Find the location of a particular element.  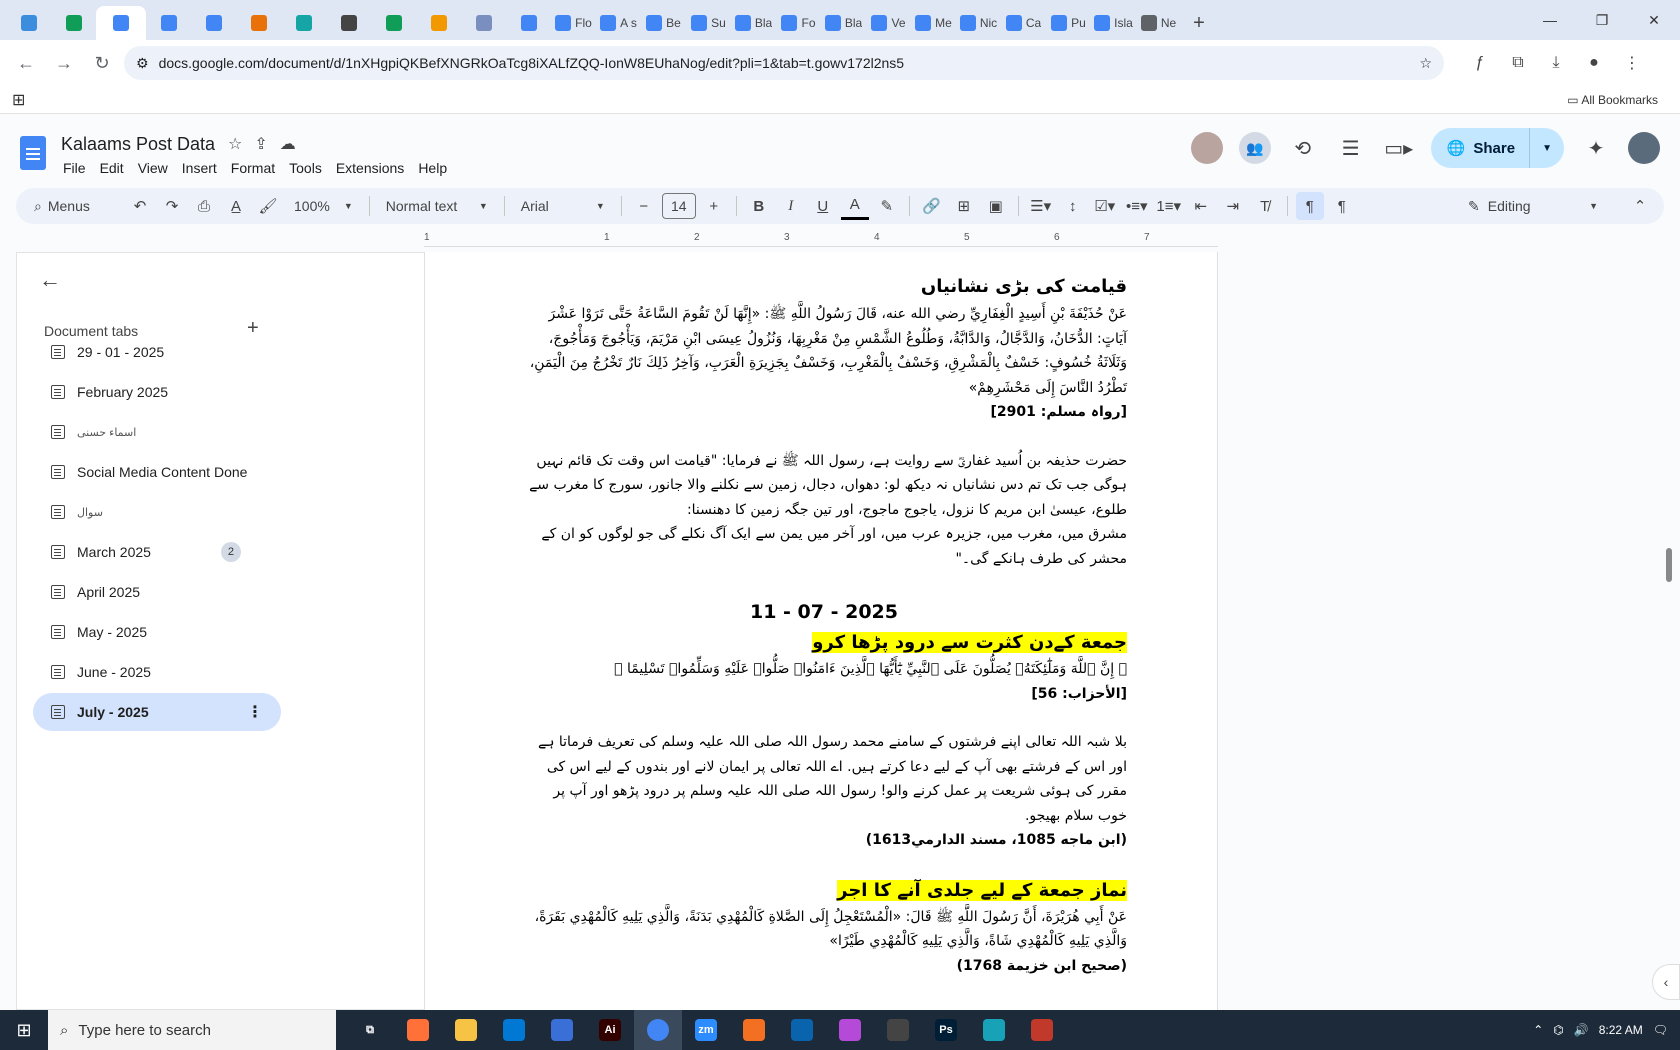

meet-people-icon: 👥 is located at coordinates (1254, 148).